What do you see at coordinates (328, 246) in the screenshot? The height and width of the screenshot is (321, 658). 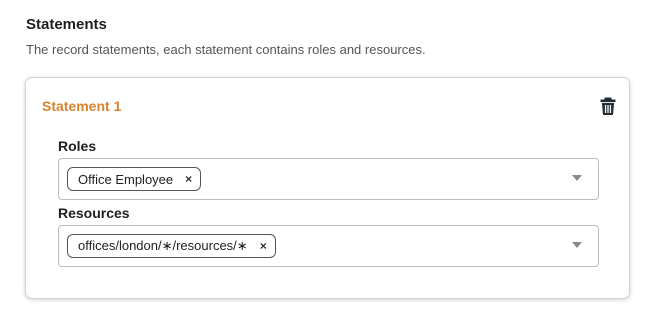 I see `resources-select: offices/london/∗/resources/∗ ×` at bounding box center [328, 246].